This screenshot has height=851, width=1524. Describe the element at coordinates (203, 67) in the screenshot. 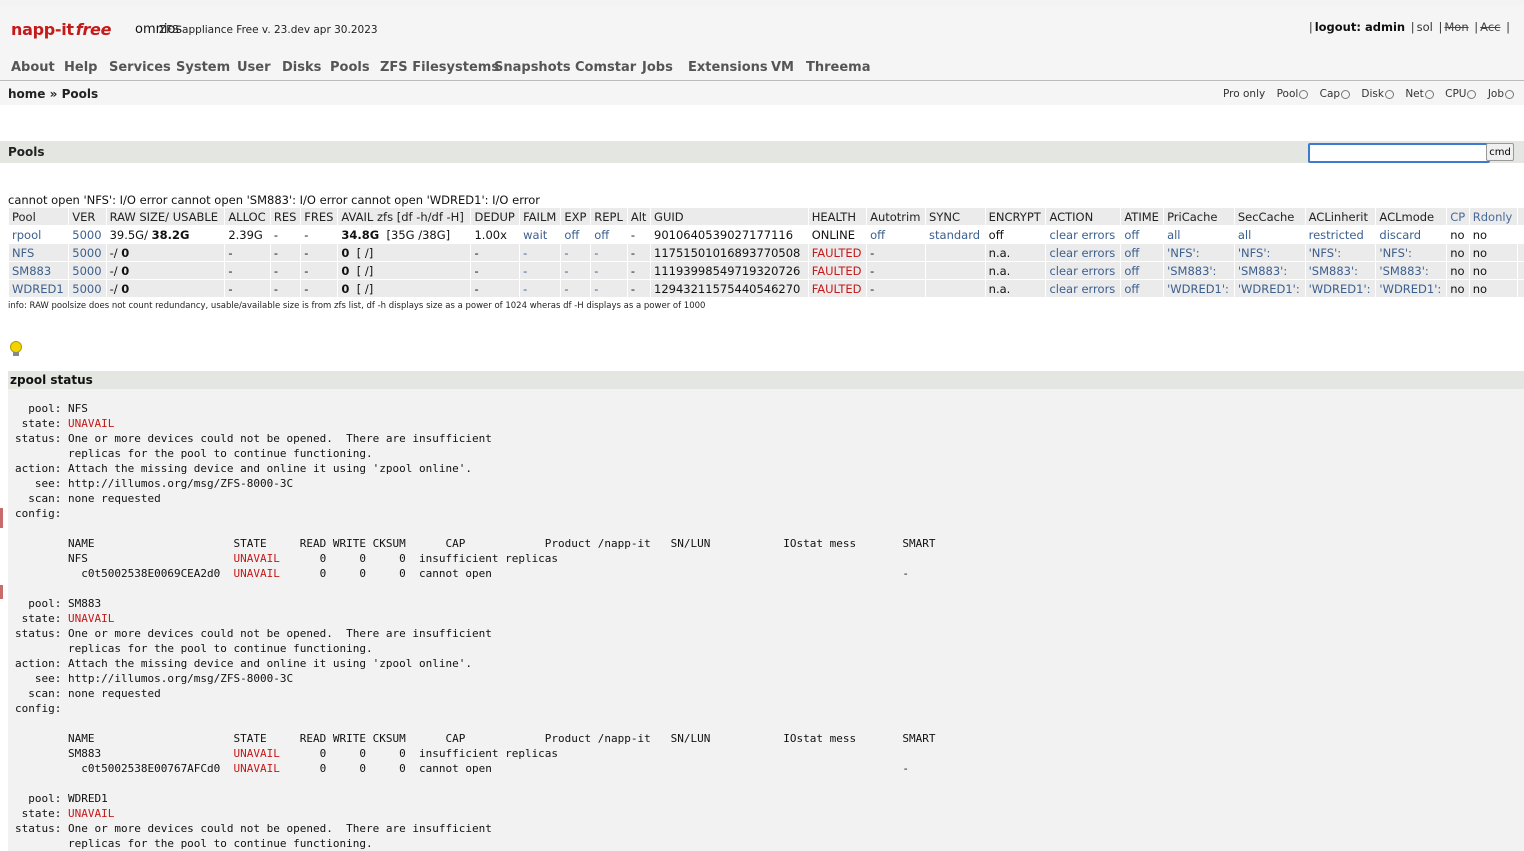

I see `nav-system: System` at that location.